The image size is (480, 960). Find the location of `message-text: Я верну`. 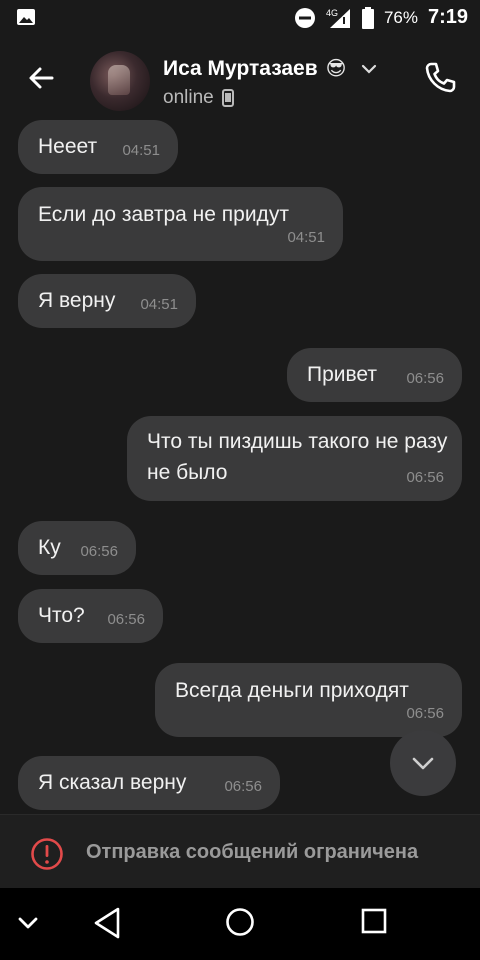

message-text: Я верну is located at coordinates (77, 300).